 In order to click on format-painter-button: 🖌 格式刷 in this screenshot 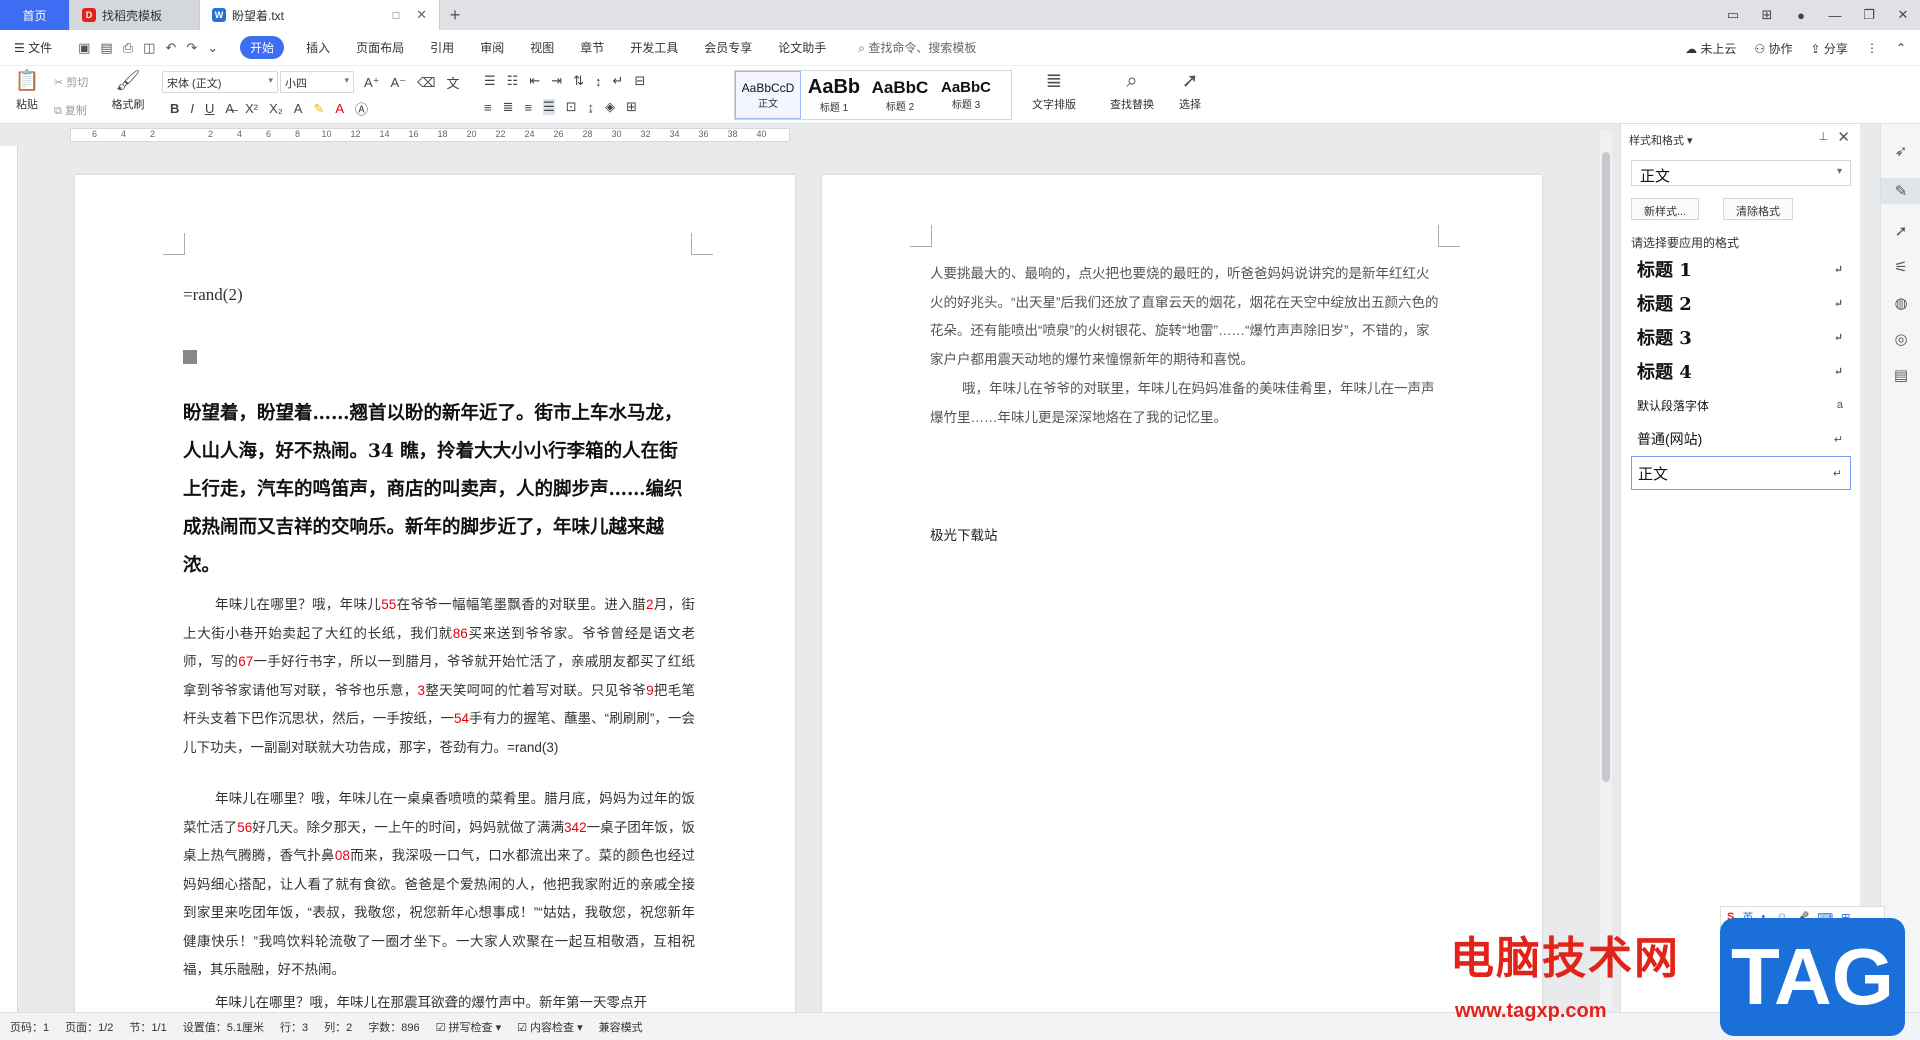, I will do `click(128, 91)`.